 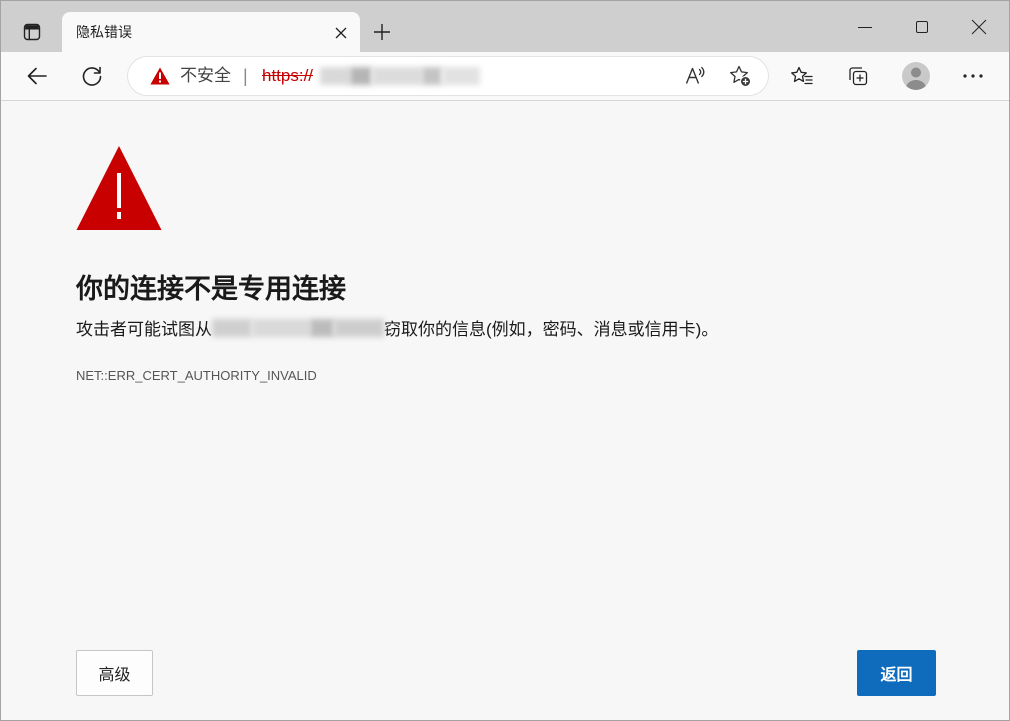 What do you see at coordinates (896, 673) in the screenshot?
I see `go-back-button: 返回` at bounding box center [896, 673].